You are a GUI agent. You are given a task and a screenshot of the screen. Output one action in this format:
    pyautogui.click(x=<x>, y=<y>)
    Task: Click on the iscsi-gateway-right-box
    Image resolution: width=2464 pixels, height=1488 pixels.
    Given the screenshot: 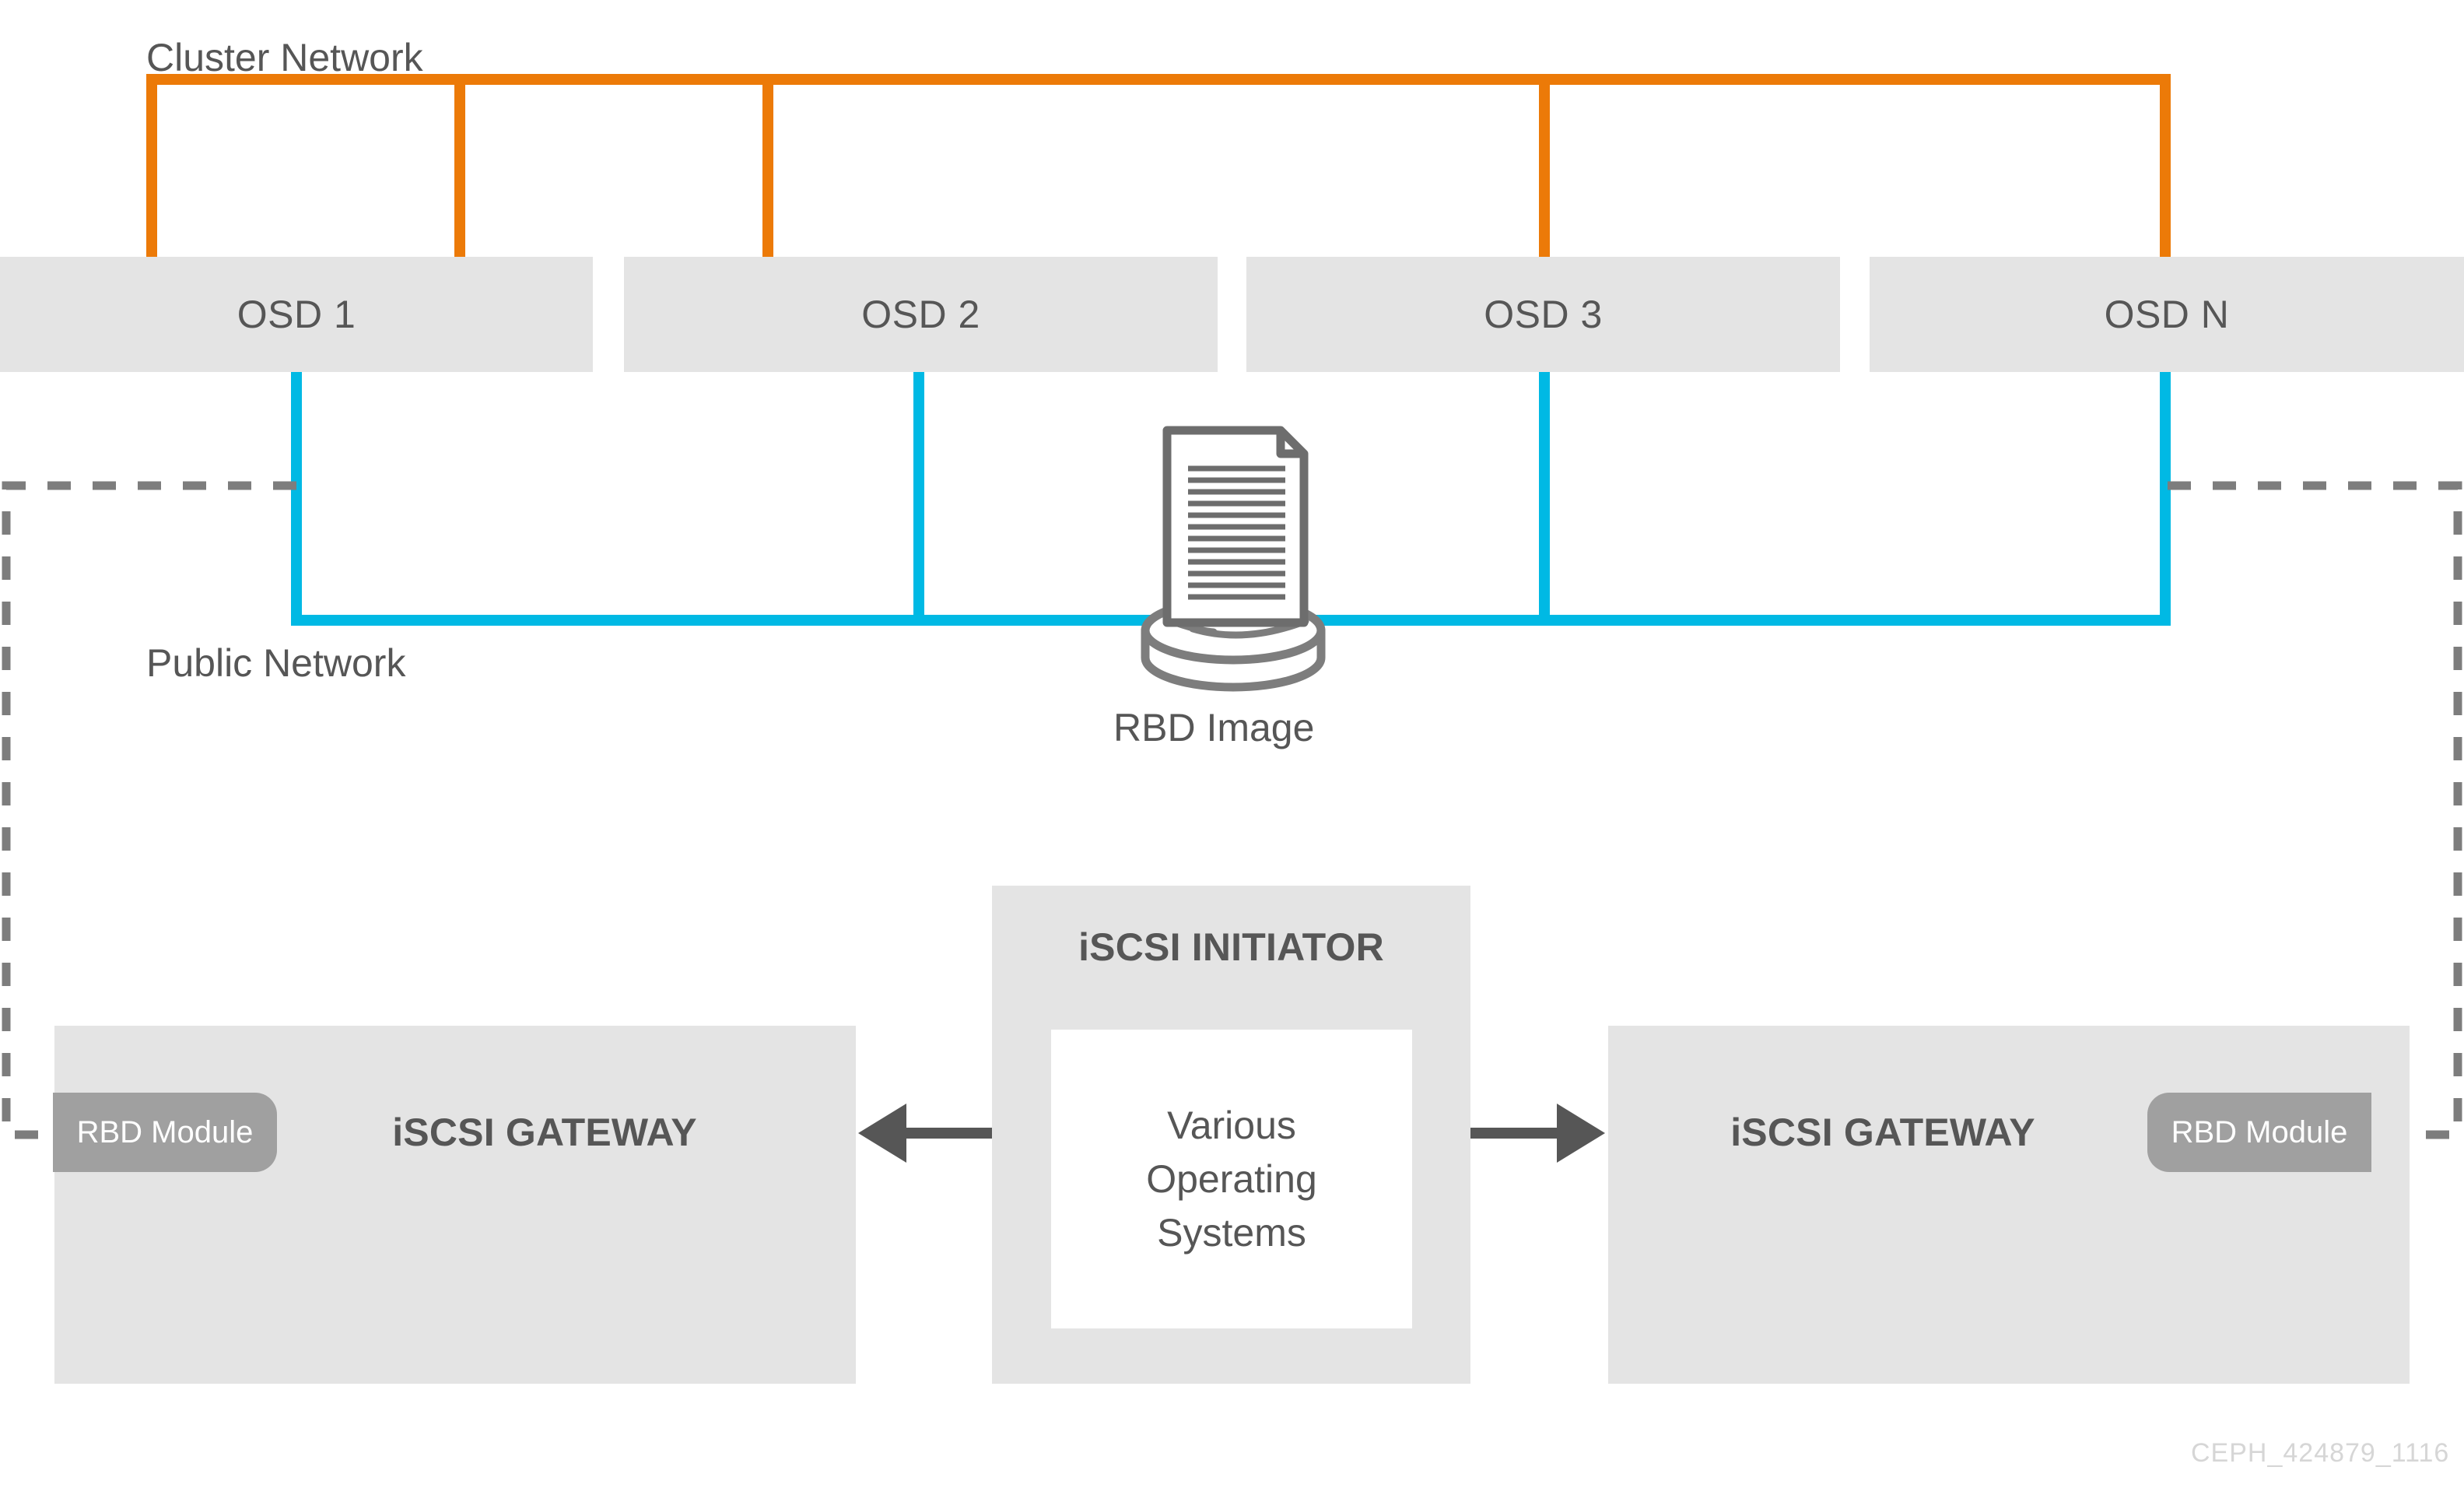 What is the action you would take?
    pyautogui.click(x=2009, y=1205)
    